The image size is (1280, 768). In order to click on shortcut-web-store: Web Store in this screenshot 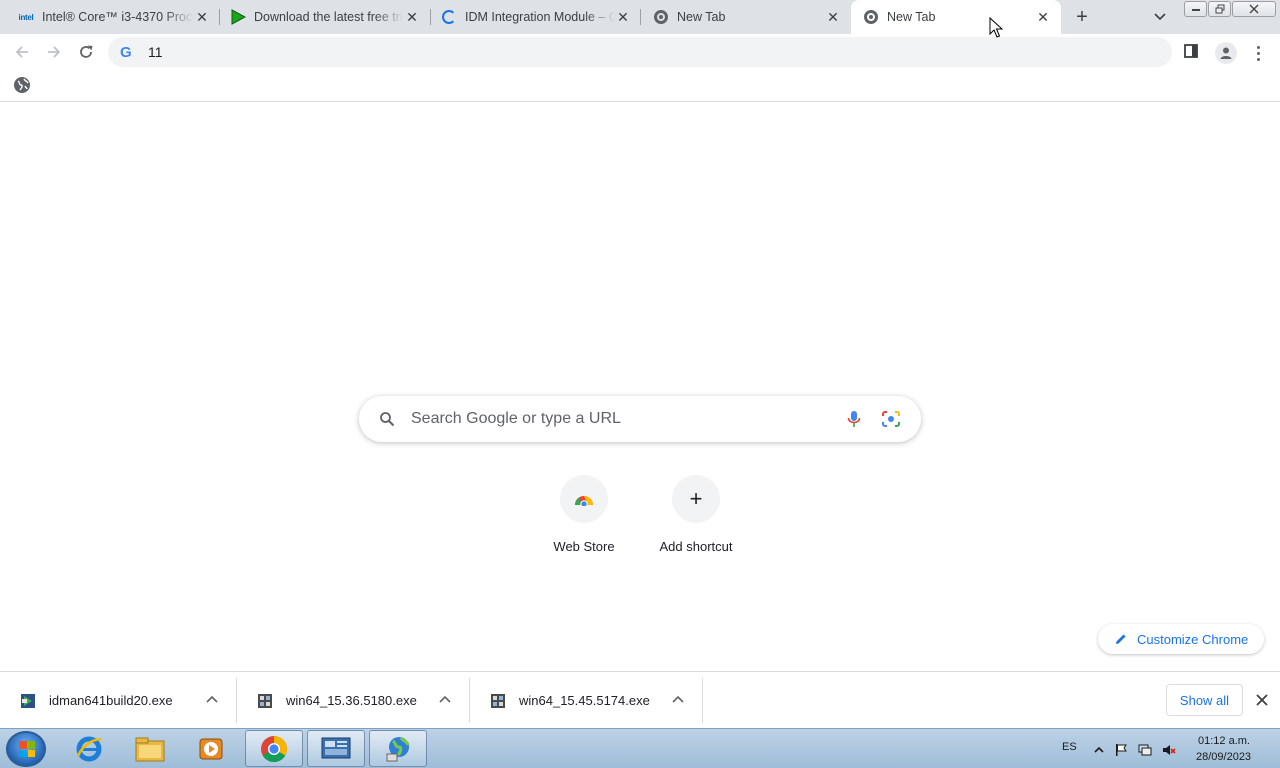, I will do `click(584, 520)`.